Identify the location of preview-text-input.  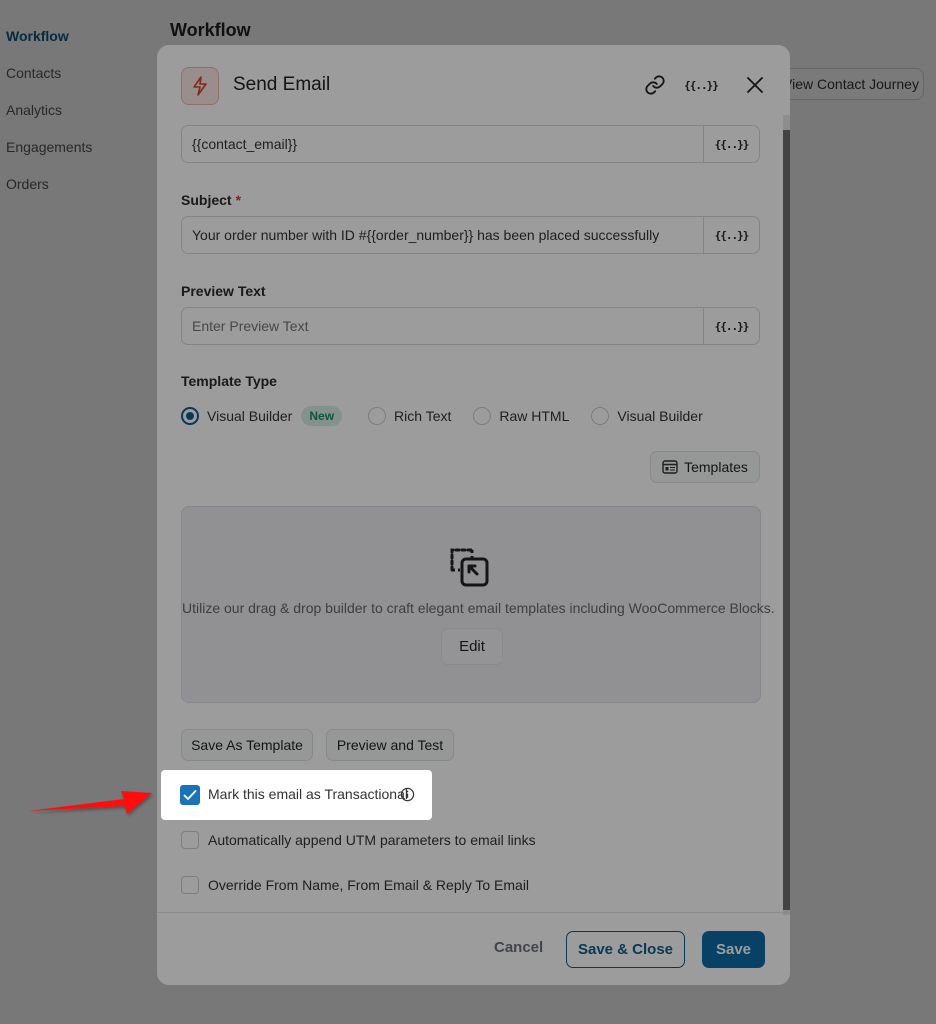
(442, 326).